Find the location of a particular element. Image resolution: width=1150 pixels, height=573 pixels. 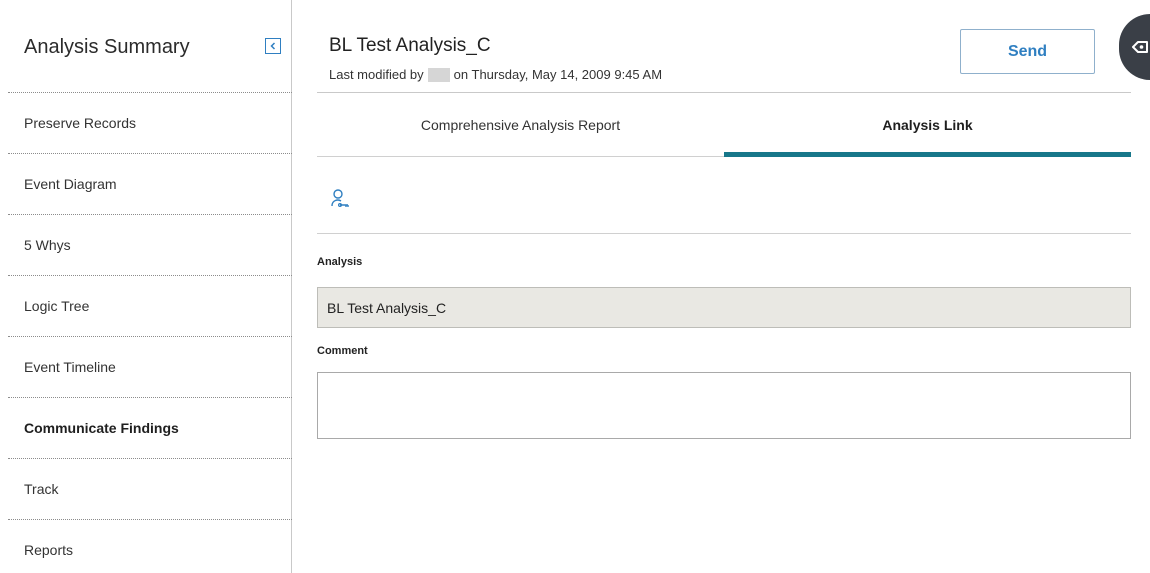

sidebar-item-communicate-findings: Communicate Findings is located at coordinates (146, 427).